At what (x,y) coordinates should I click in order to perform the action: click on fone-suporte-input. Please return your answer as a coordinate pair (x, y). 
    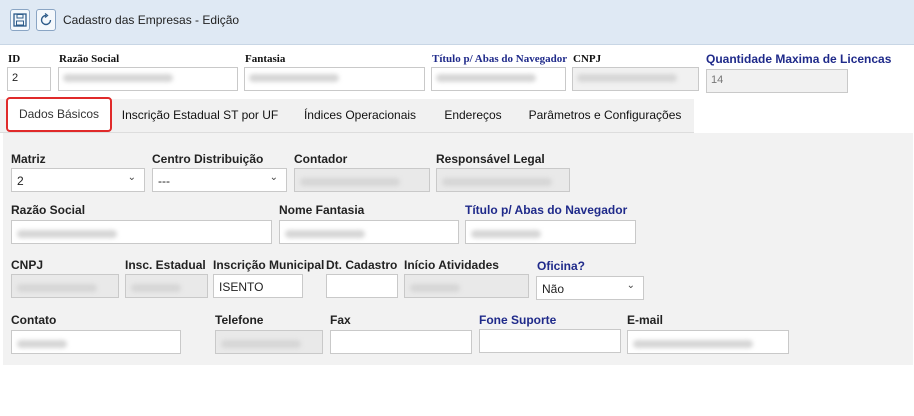
    Looking at the image, I should click on (550, 341).